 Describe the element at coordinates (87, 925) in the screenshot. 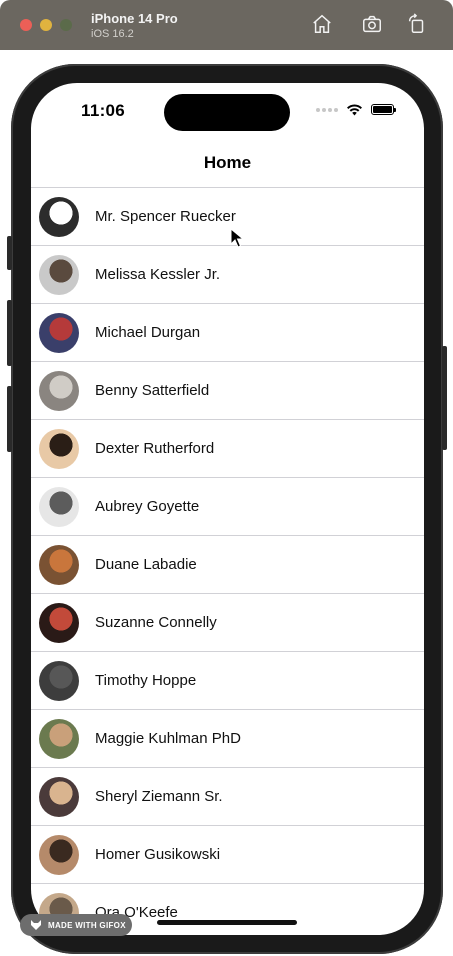

I see `watermark-text: MADE WITH GIFOX` at that location.